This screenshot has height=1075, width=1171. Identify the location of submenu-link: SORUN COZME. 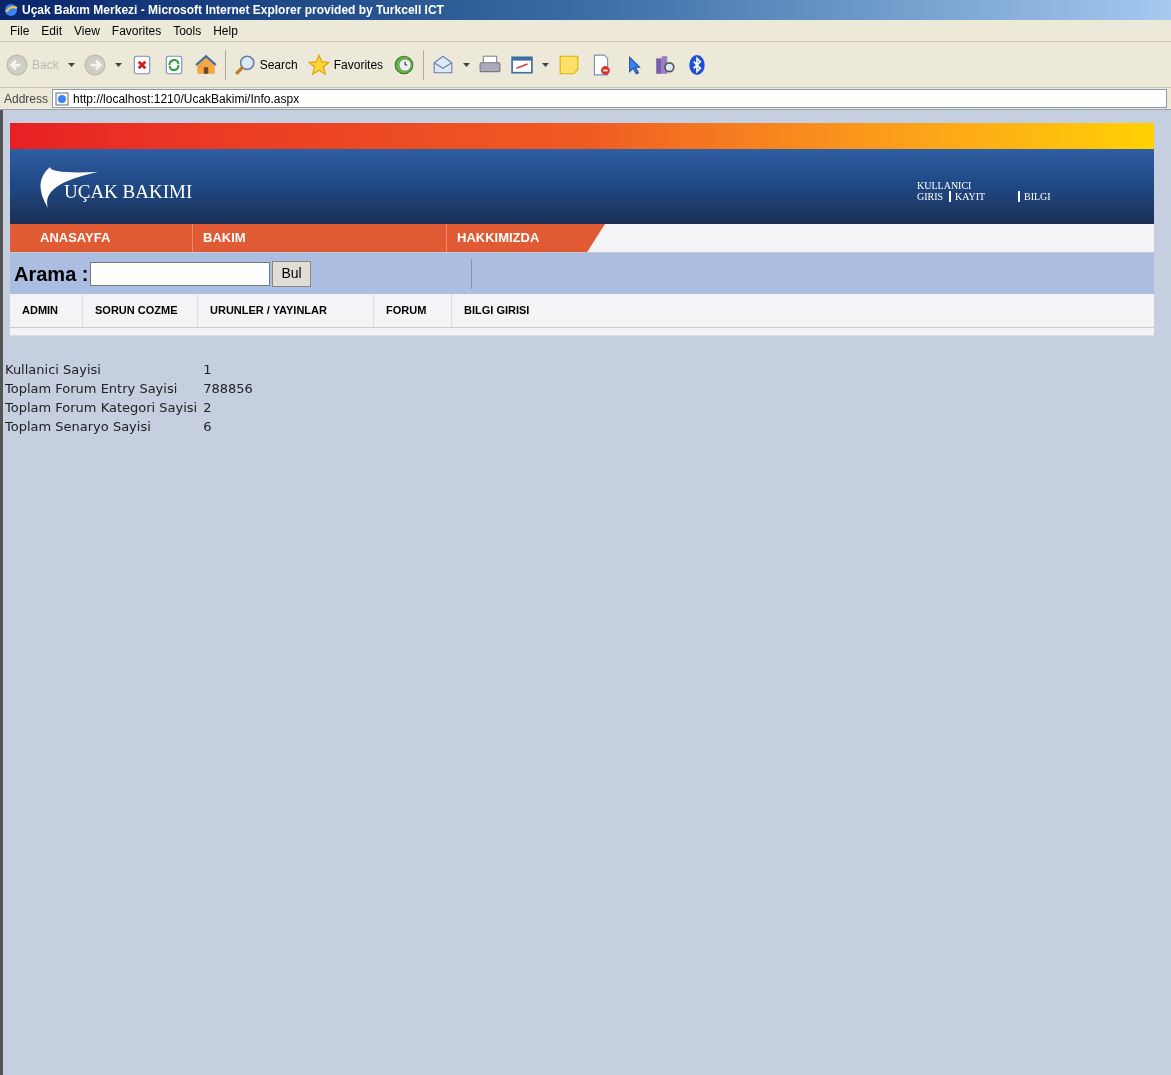
(140, 310).